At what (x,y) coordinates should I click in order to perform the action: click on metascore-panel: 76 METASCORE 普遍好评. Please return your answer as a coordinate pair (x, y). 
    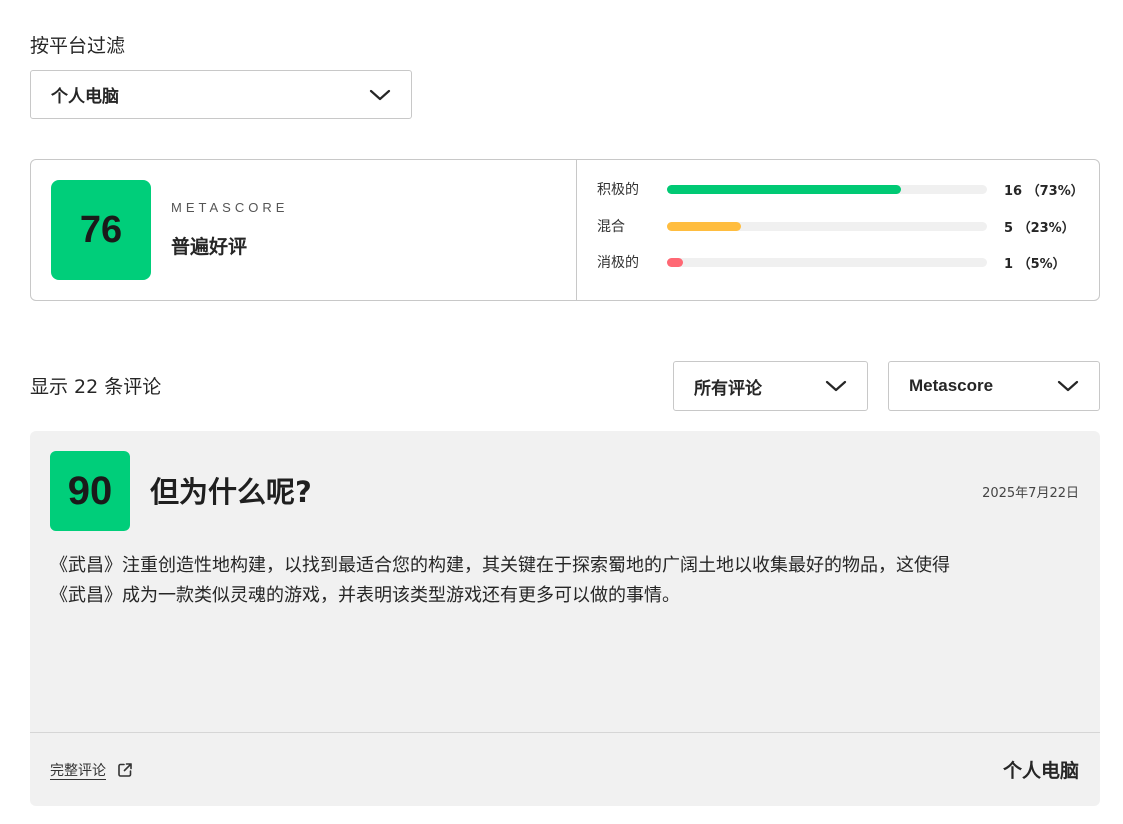
    Looking at the image, I should click on (304, 230).